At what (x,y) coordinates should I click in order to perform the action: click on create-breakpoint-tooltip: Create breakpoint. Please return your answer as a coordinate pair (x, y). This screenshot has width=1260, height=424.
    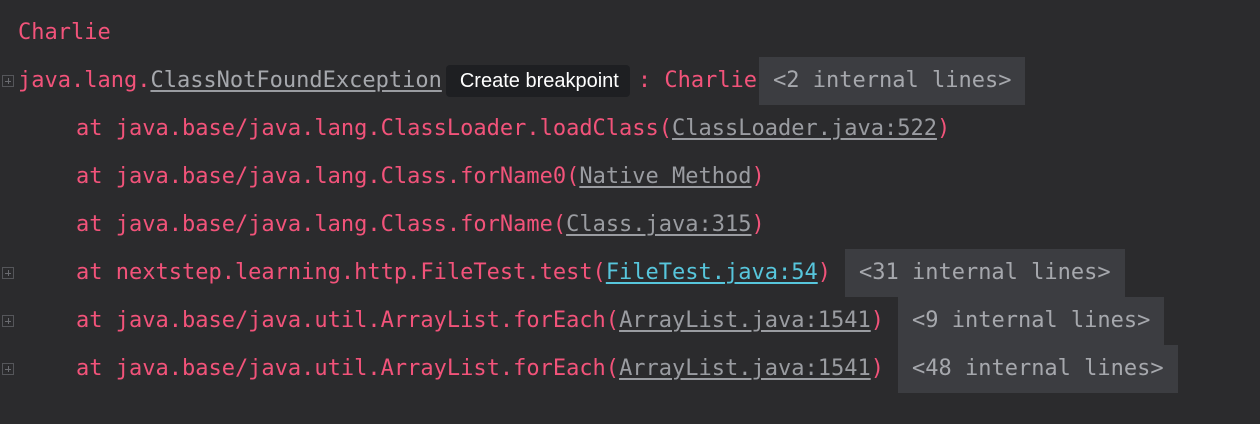
    Looking at the image, I should click on (537, 81).